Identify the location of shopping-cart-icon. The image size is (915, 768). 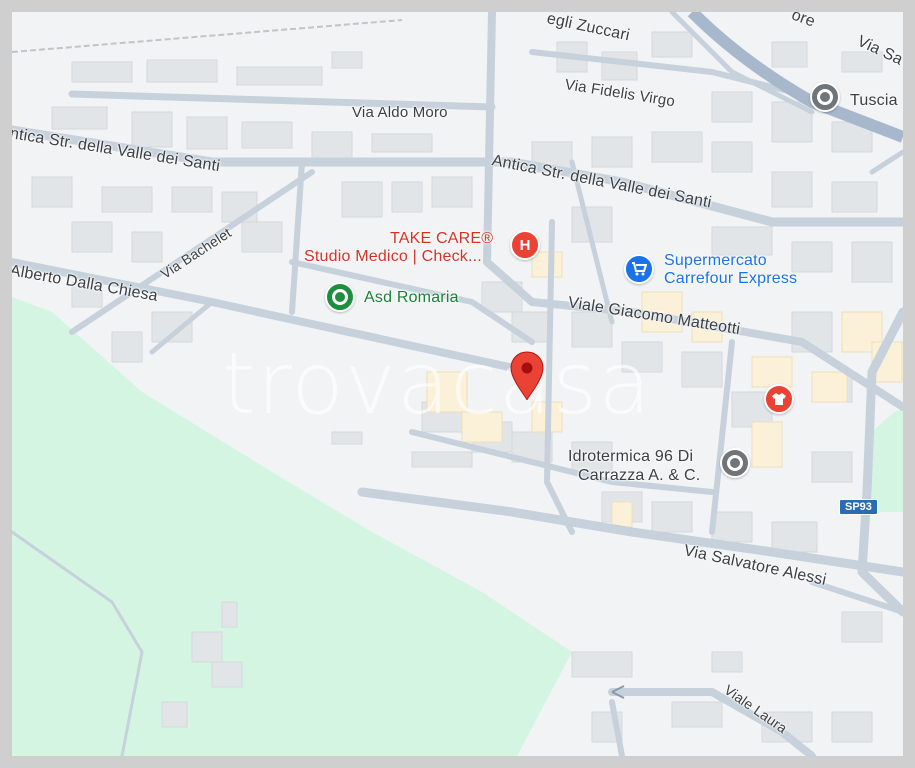
(639, 269).